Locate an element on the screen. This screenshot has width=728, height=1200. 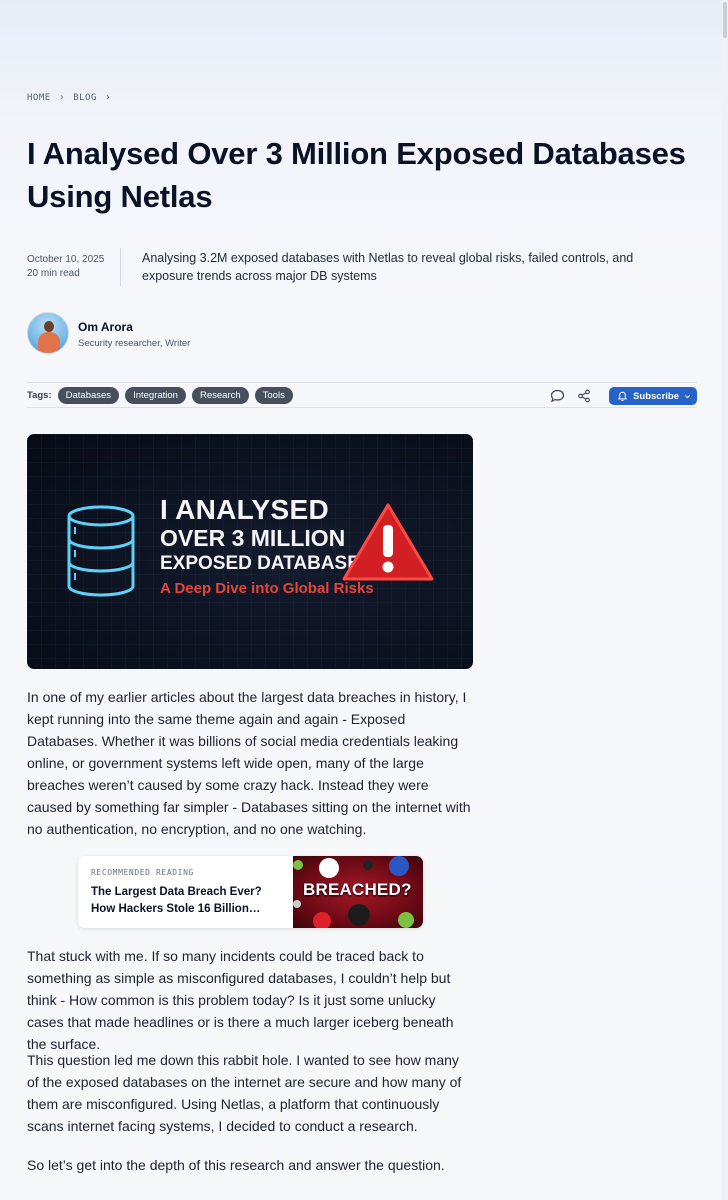
subscribe-label: Subscribe is located at coordinates (656, 396).